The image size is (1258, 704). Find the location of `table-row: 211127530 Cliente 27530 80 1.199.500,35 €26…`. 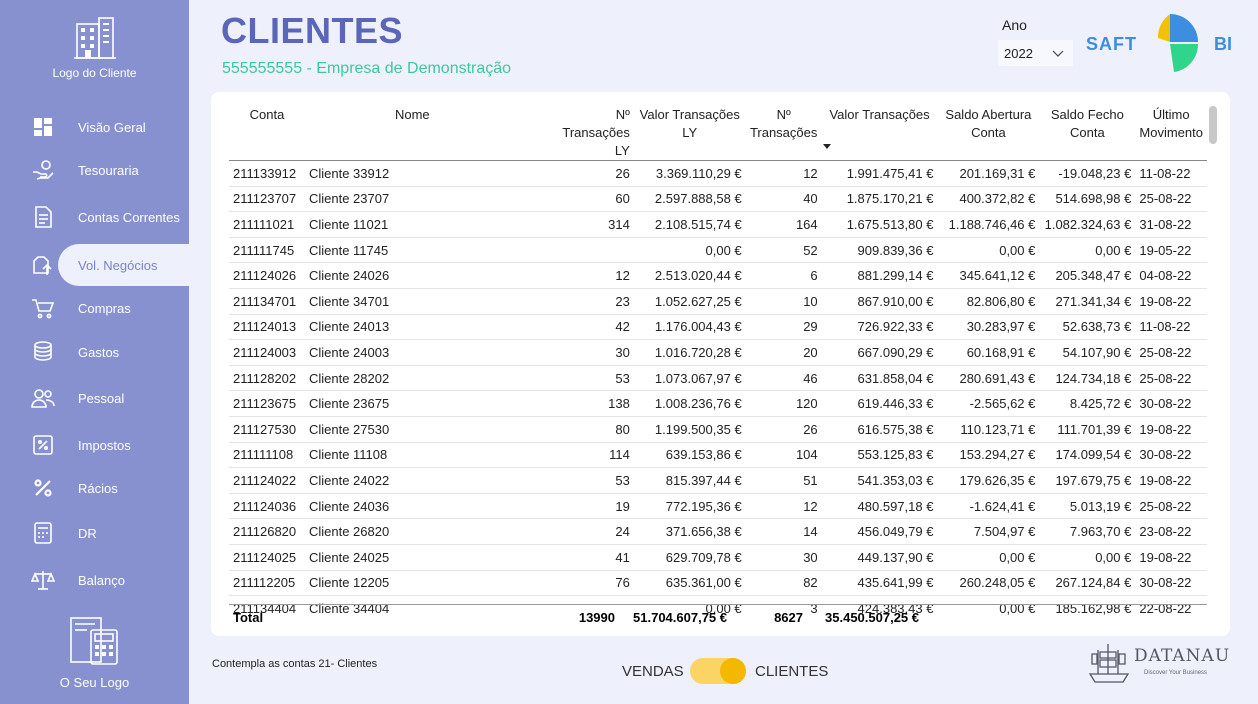

table-row: 211127530 Cliente 27530 80 1.199.500,35 €26… is located at coordinates (718, 429).